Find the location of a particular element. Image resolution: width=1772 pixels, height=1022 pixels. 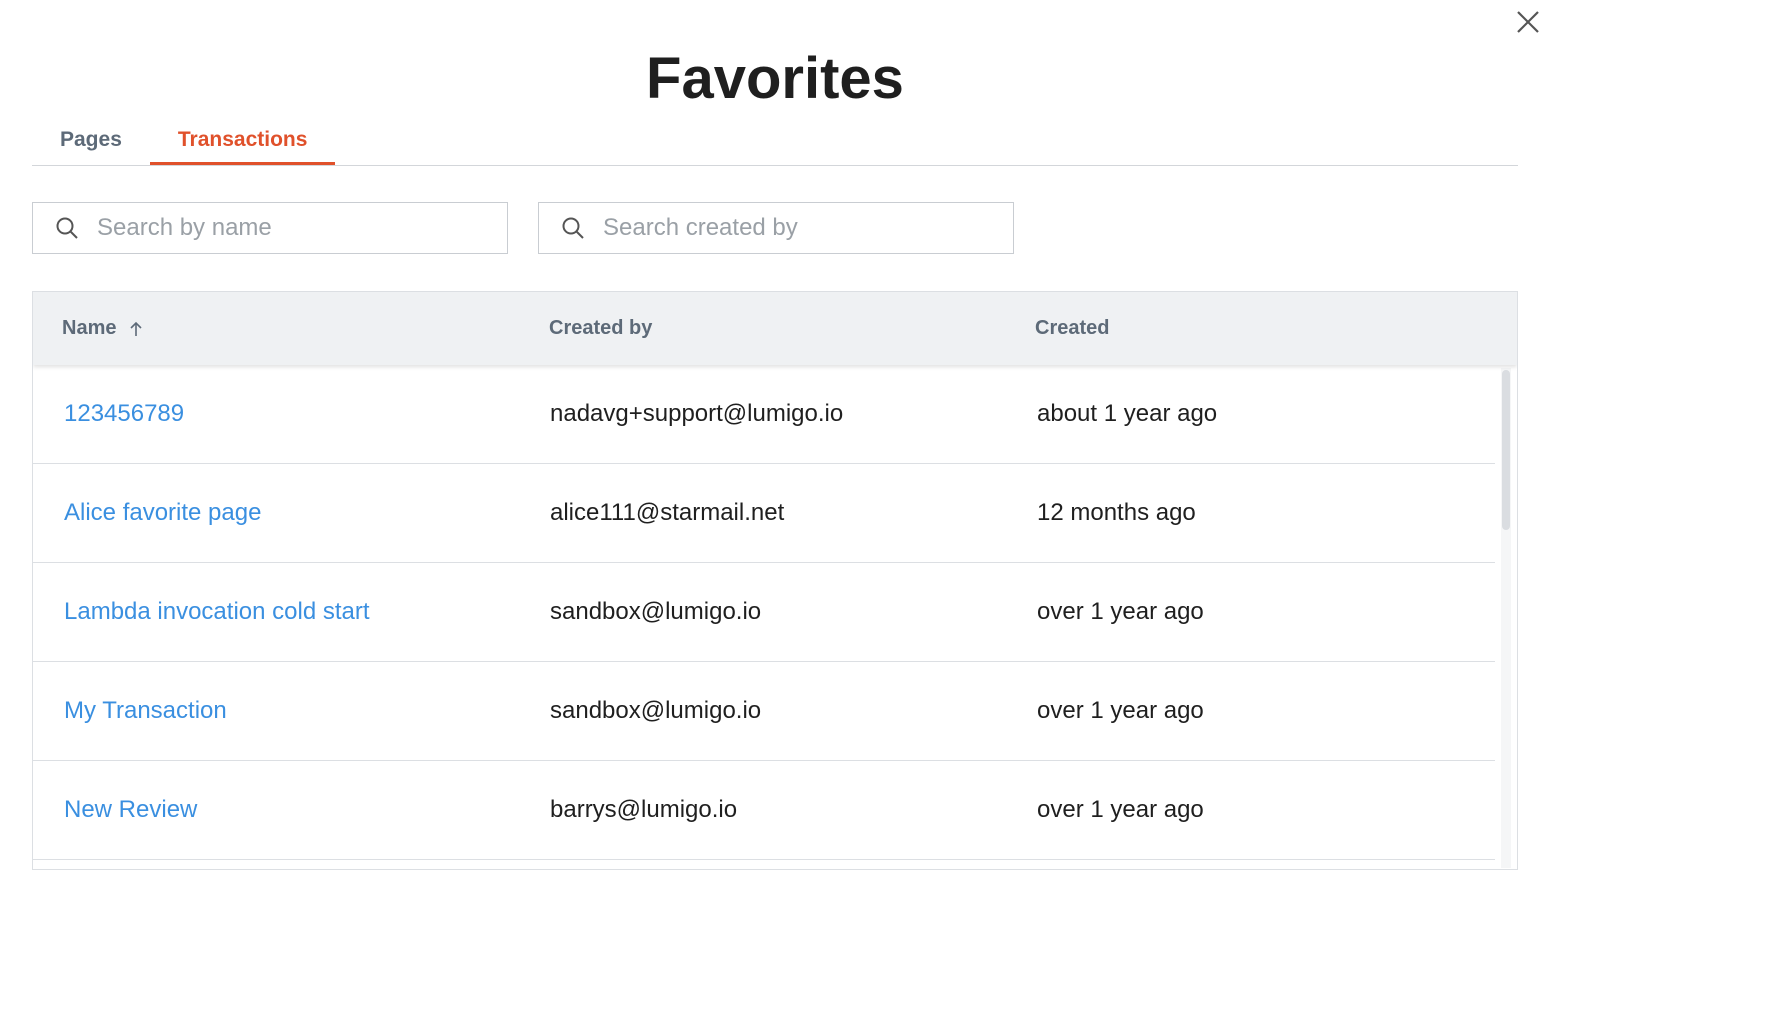

column-header-created: Created is located at coordinates (1072, 328).